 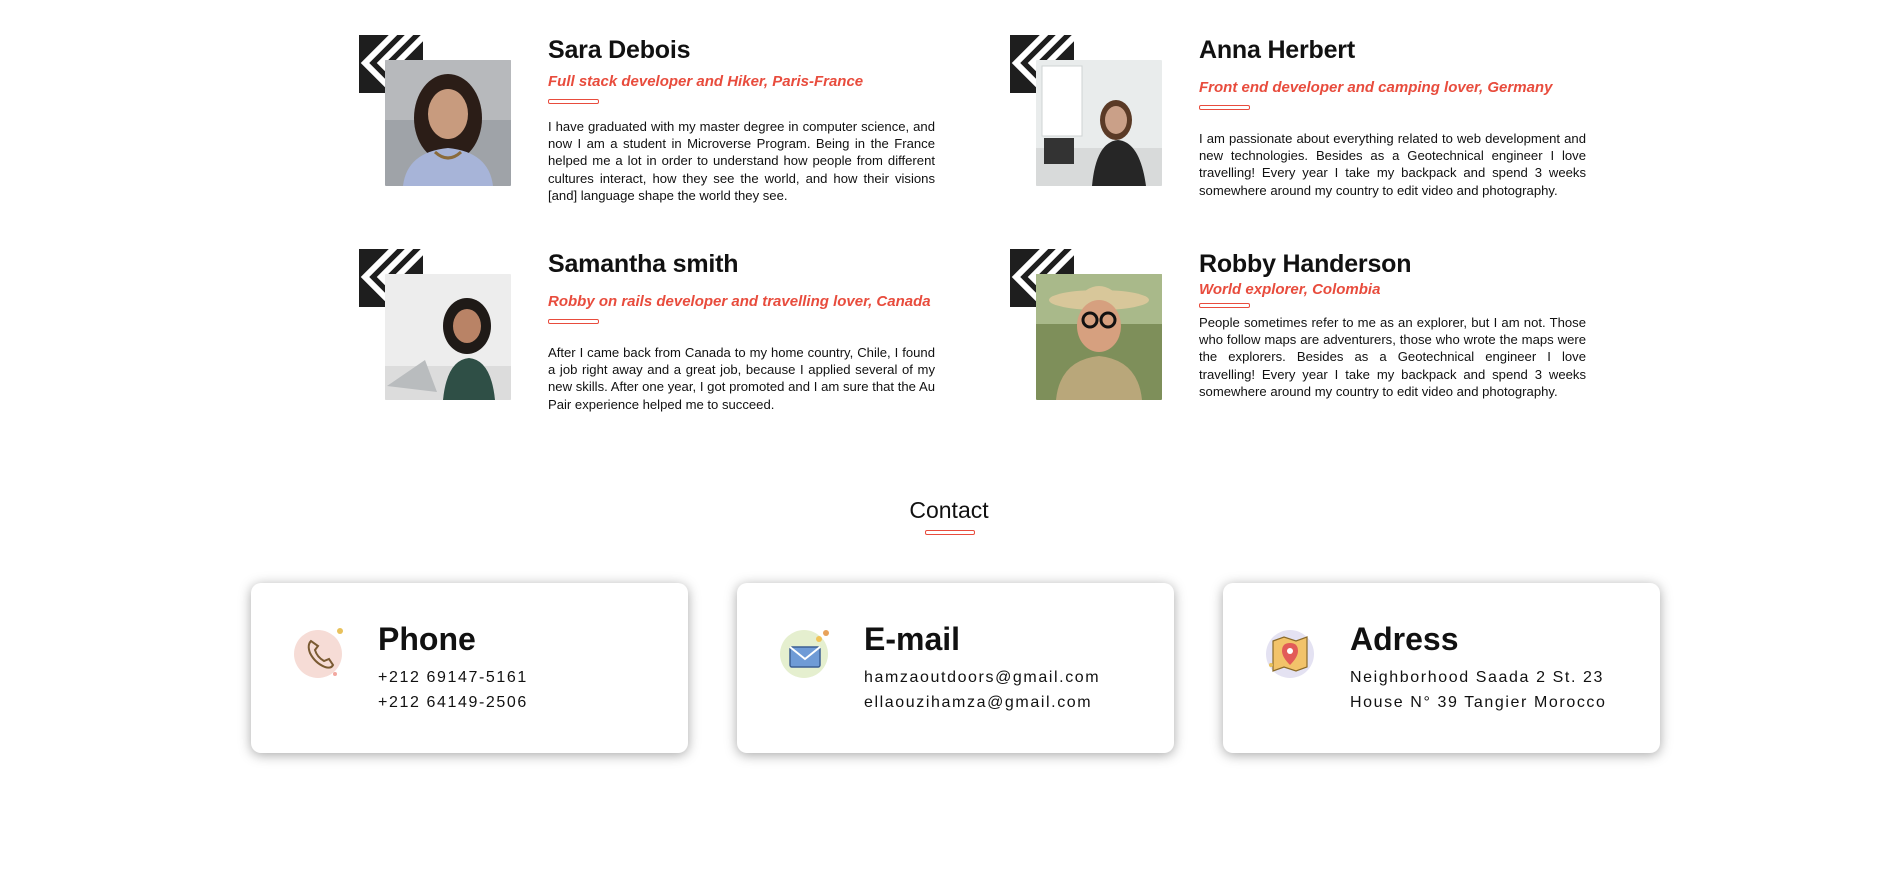 What do you see at coordinates (950, 532) in the screenshot?
I see `contact-underline` at bounding box center [950, 532].